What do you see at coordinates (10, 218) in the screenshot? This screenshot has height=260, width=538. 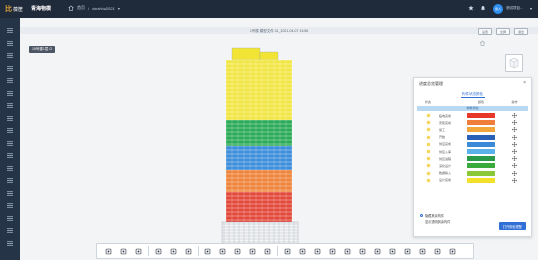 I see `sidebar-menu-16-icon` at bounding box center [10, 218].